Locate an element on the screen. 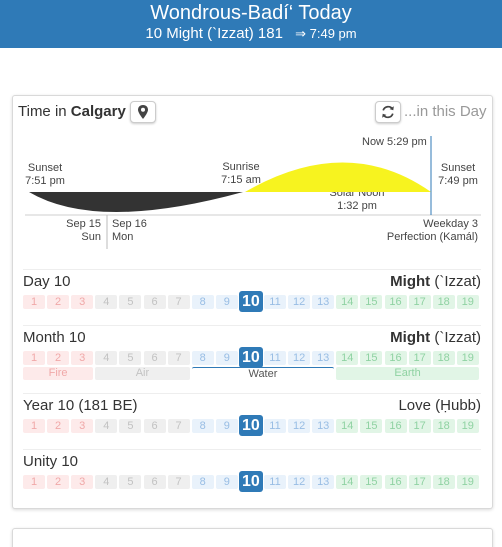 Image resolution: width=502 pixels, height=547 pixels. day-row-name-bold: Might is located at coordinates (410, 281).